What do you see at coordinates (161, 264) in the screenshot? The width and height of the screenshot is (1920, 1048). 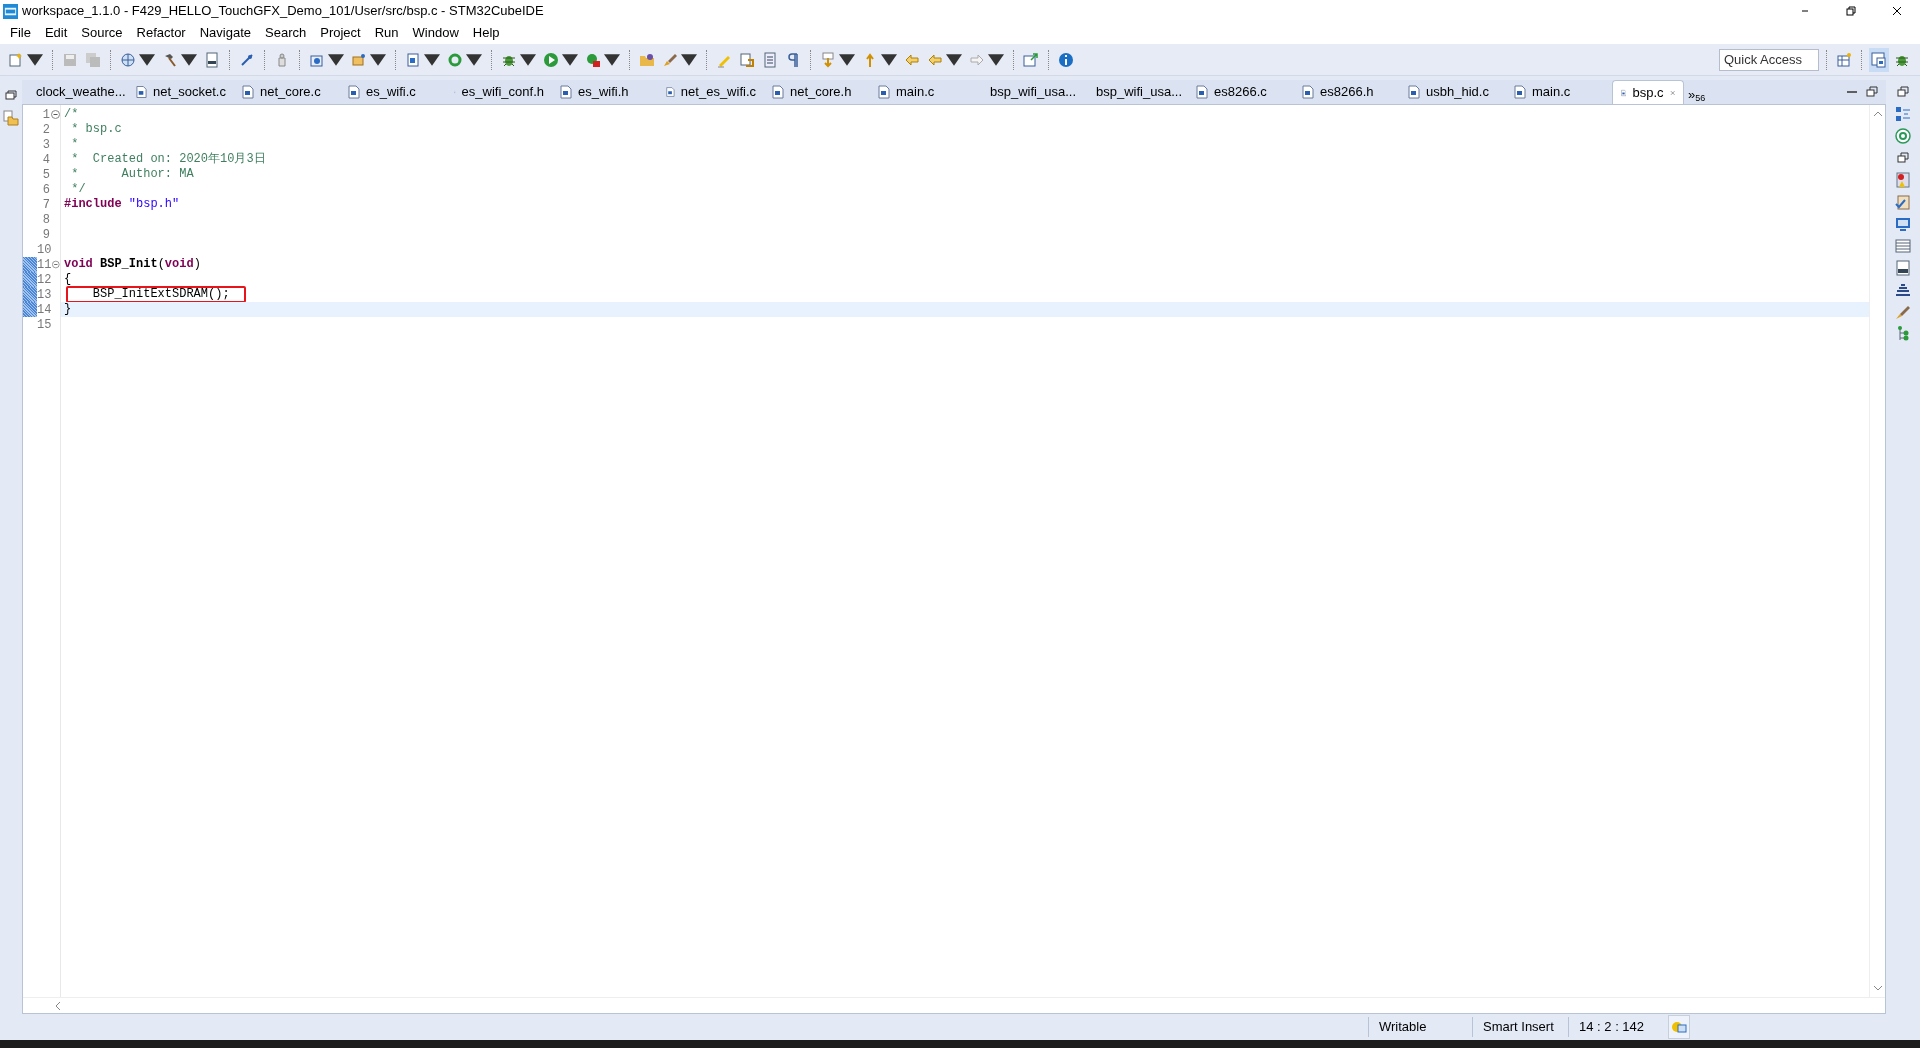 I see `code-token: (` at bounding box center [161, 264].